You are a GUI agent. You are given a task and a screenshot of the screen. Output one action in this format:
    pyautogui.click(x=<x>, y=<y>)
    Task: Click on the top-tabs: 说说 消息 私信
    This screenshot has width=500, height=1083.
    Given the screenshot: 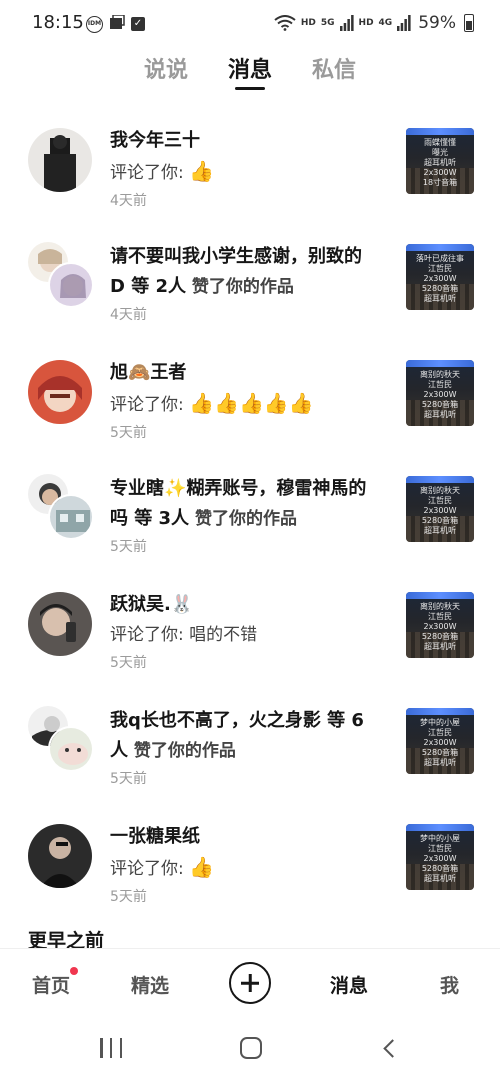 What is the action you would take?
    pyautogui.click(x=250, y=72)
    